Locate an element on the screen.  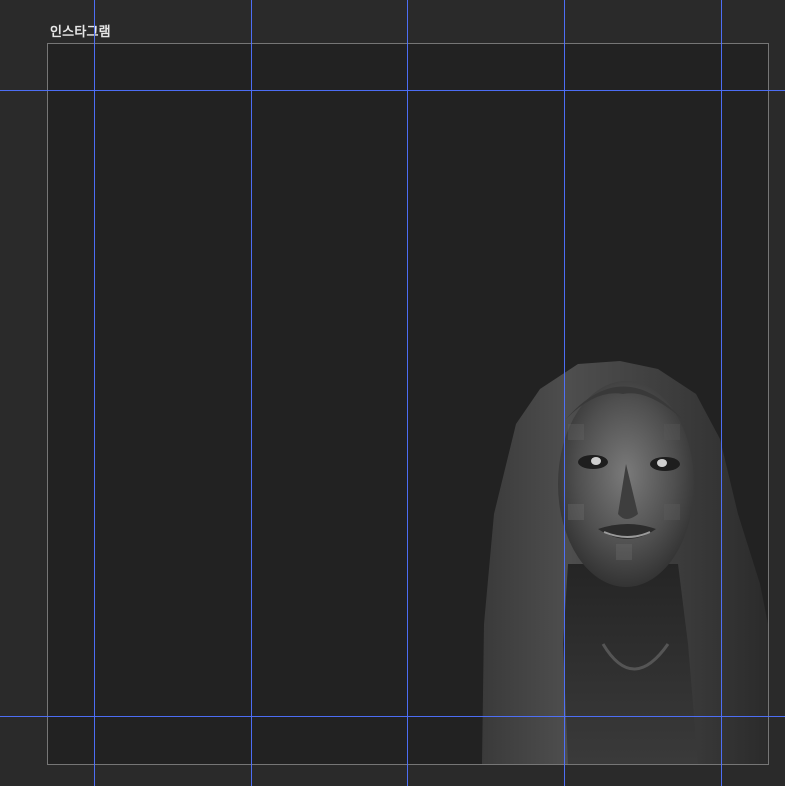
neck-shape is located at coordinates (630, 664).